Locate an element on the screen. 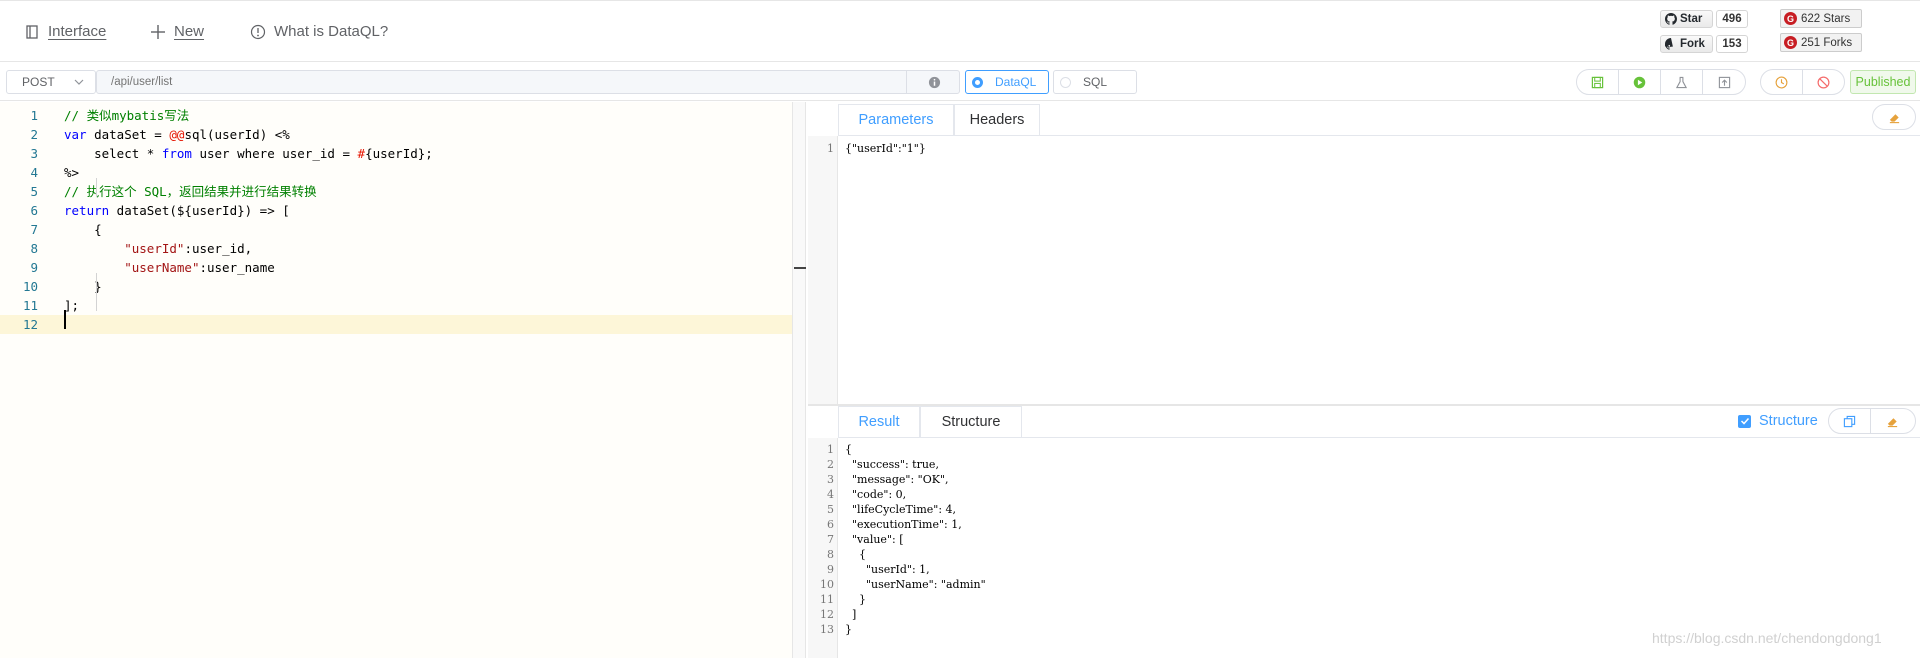 Image resolution: width=1920 pixels, height=658 pixels. line-number: 5 is located at coordinates (830, 509).